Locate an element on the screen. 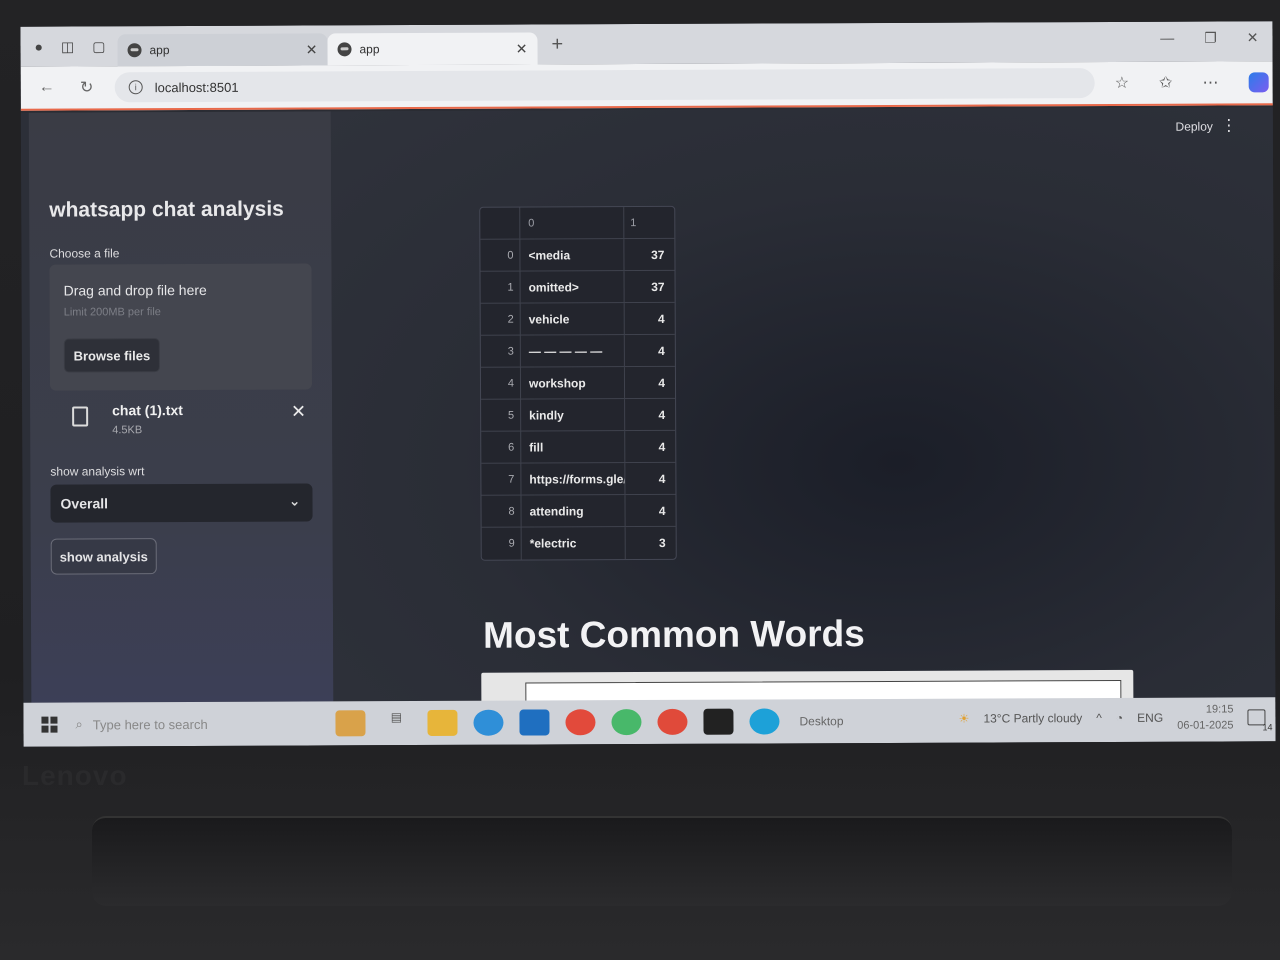 This screenshot has width=1280, height=960. tab-app-1: app ✕ is located at coordinates (222, 50).